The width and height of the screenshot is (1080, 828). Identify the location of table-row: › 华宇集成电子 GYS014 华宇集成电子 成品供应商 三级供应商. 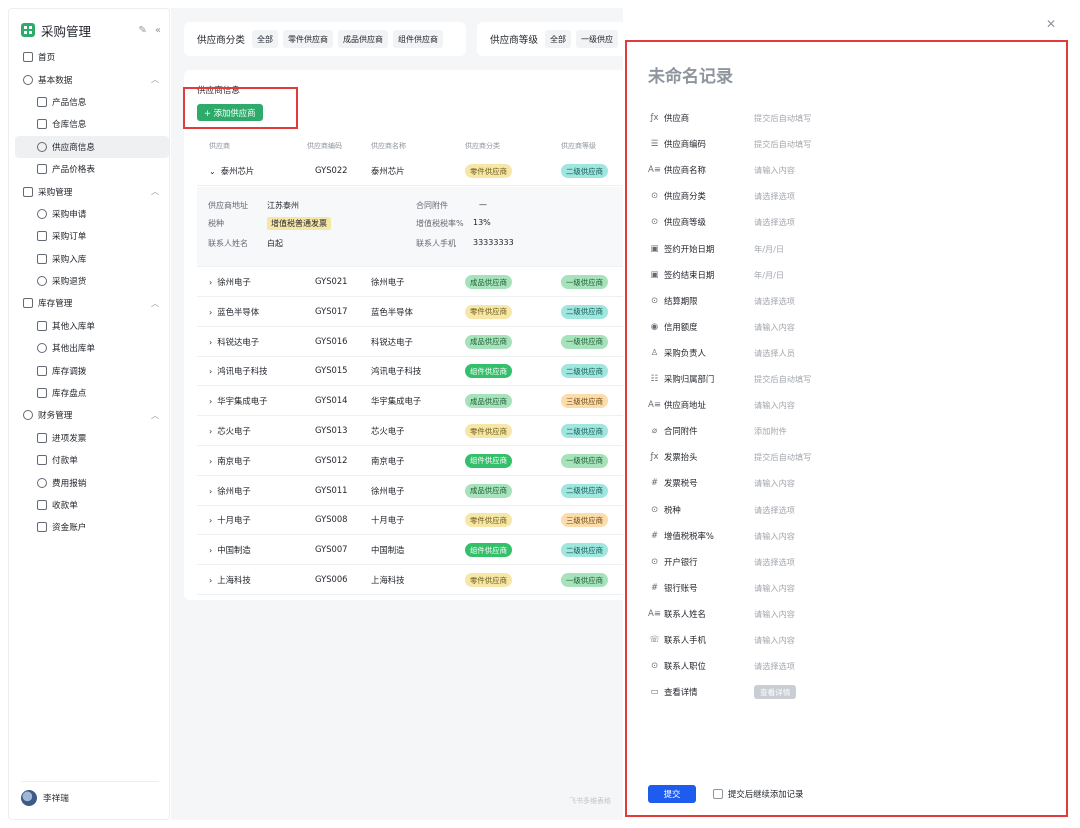
(420, 401).